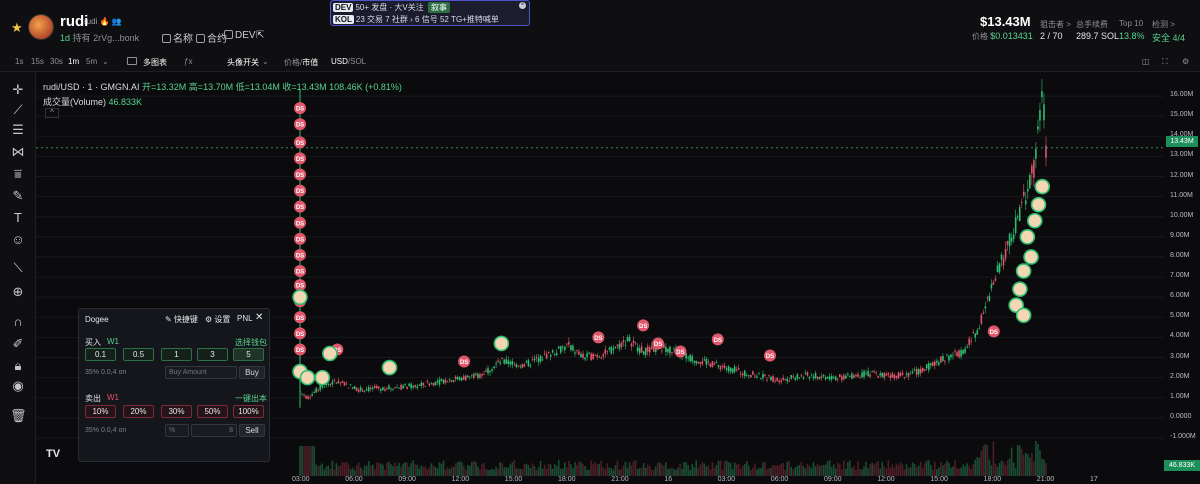 This screenshot has width=1200, height=484. I want to click on shortcut-button: ✎ 快捷键, so click(181, 319).